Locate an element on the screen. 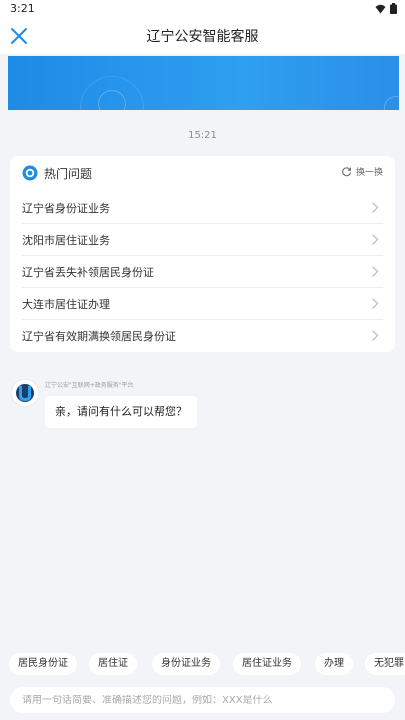  list-item-label: 辽宁省有效期满换领居民身份证 is located at coordinates (99, 336).